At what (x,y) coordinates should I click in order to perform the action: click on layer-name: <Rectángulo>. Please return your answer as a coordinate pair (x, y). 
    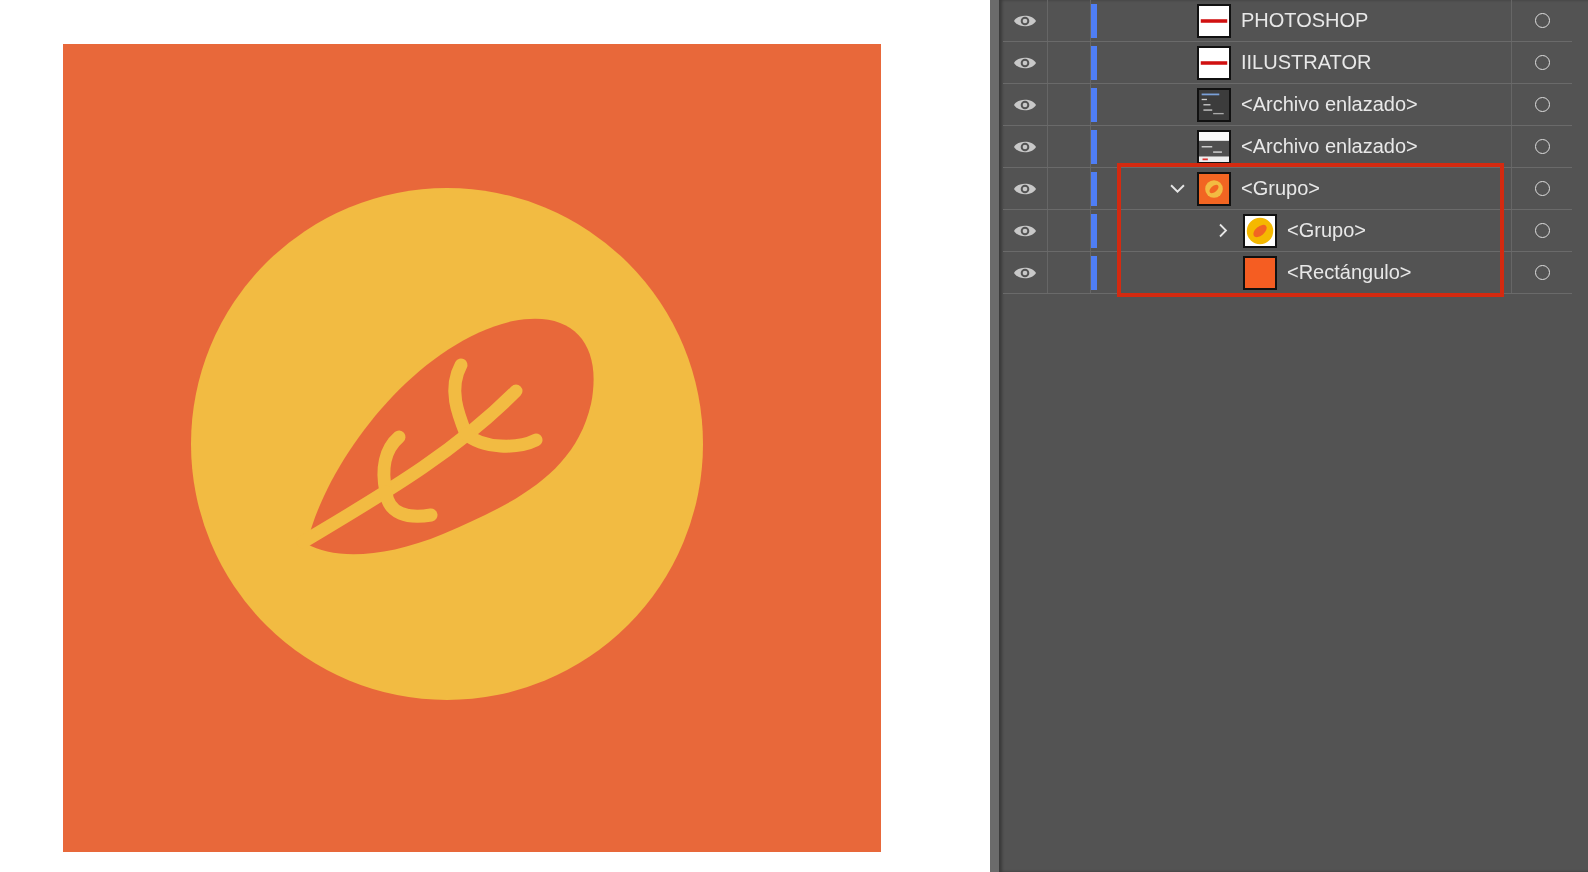
    Looking at the image, I should click on (1349, 272).